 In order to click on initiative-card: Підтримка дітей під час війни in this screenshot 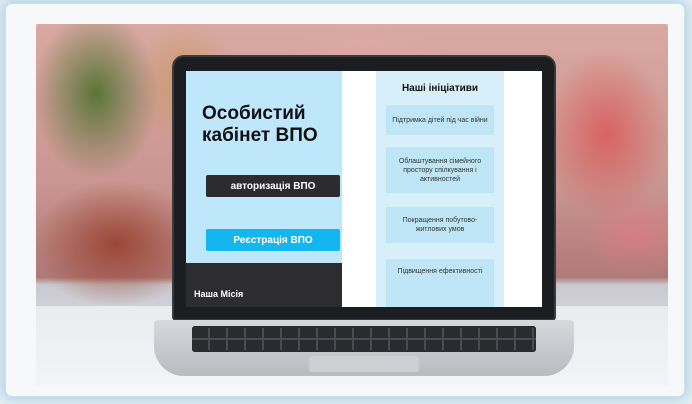, I will do `click(440, 120)`.